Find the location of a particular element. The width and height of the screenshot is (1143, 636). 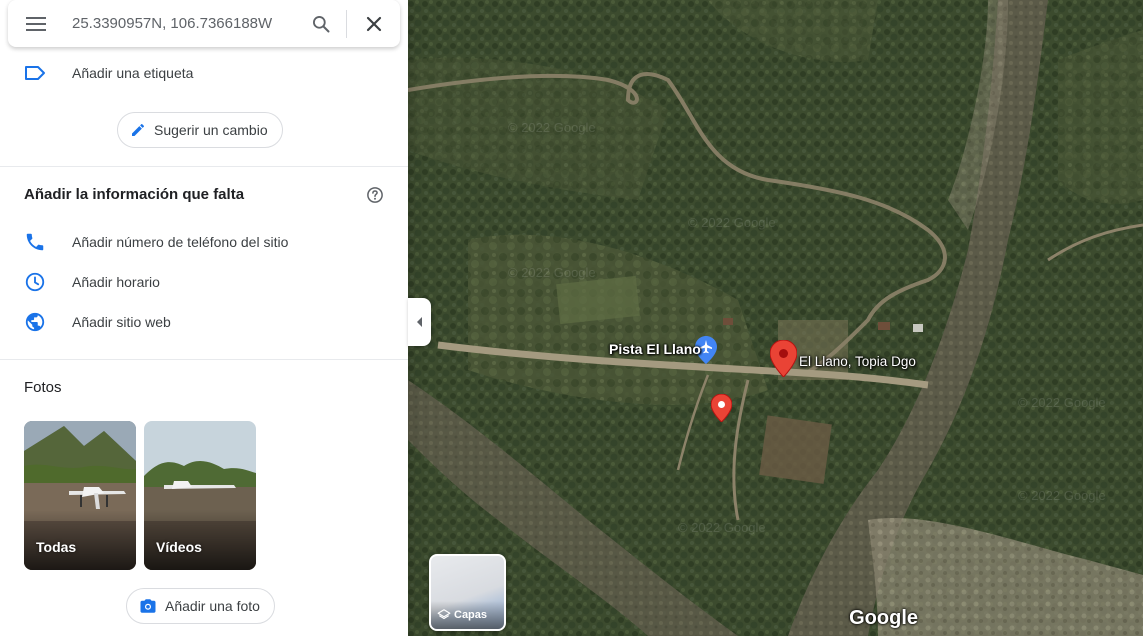

google-logo: Google is located at coordinates (883, 618).